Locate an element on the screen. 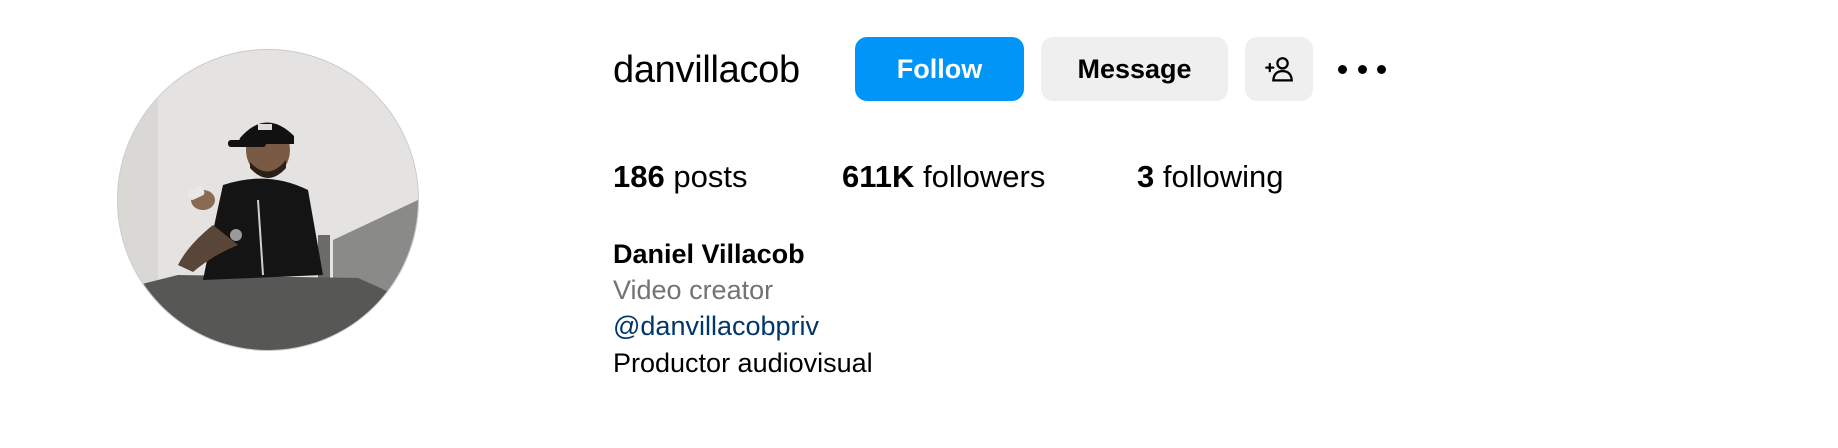  more-options-button is located at coordinates (1362, 69).